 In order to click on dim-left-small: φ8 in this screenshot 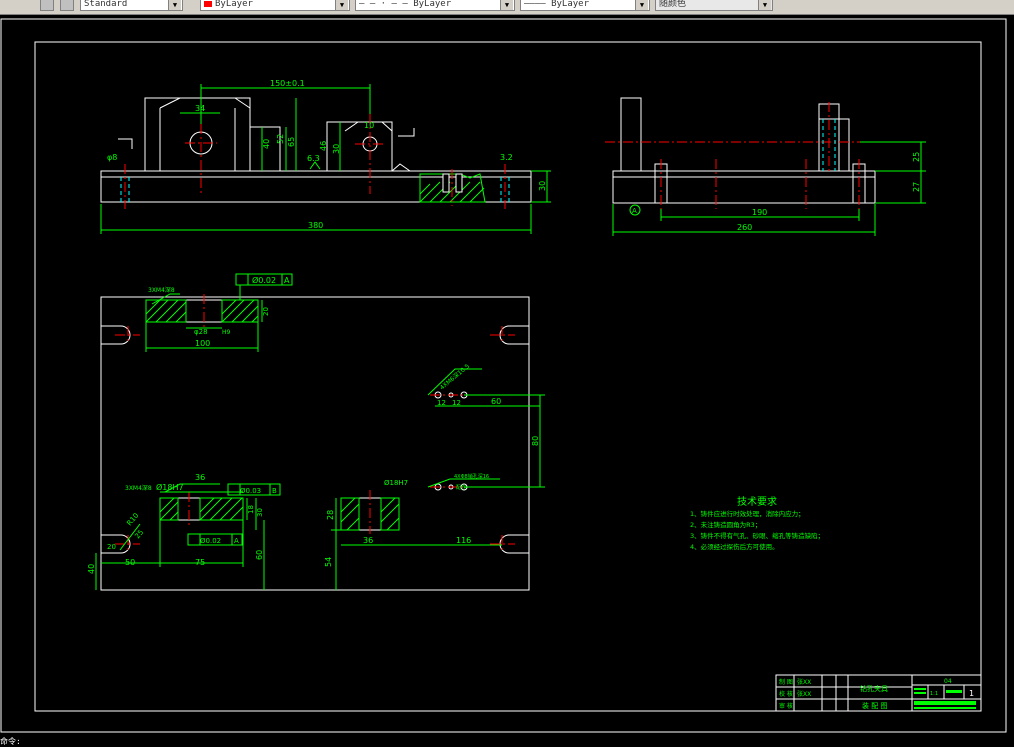, I will do `click(112, 157)`.